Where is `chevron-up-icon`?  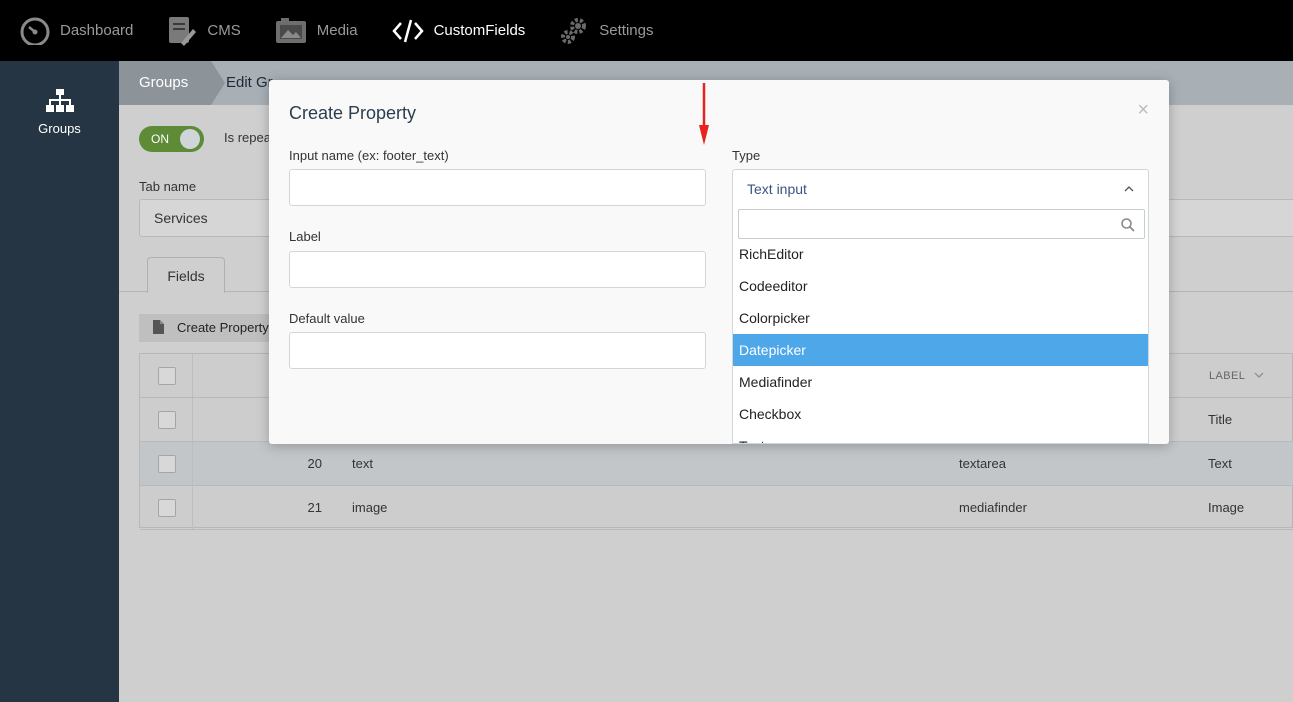
chevron-up-icon is located at coordinates (1129, 189).